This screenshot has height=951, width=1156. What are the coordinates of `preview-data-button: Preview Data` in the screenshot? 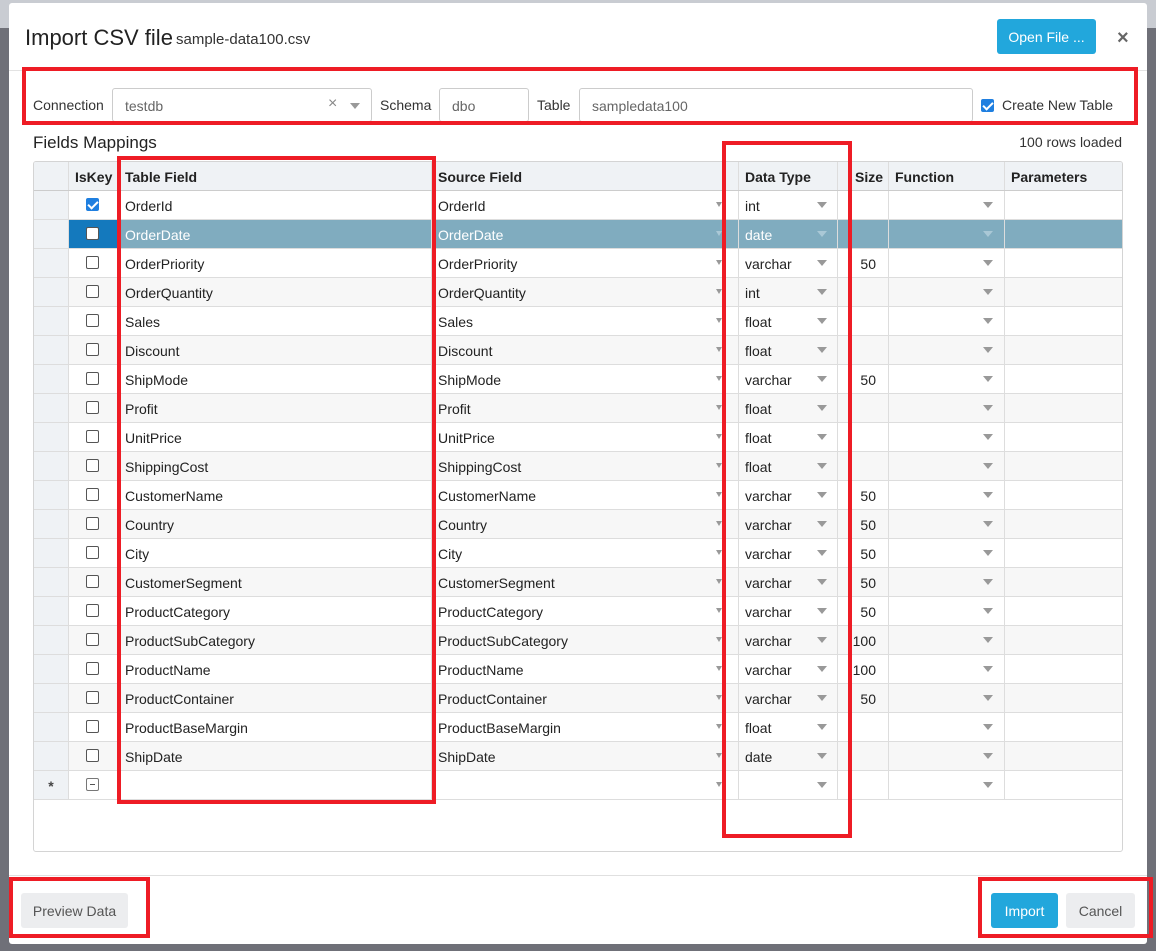 It's located at (74, 910).